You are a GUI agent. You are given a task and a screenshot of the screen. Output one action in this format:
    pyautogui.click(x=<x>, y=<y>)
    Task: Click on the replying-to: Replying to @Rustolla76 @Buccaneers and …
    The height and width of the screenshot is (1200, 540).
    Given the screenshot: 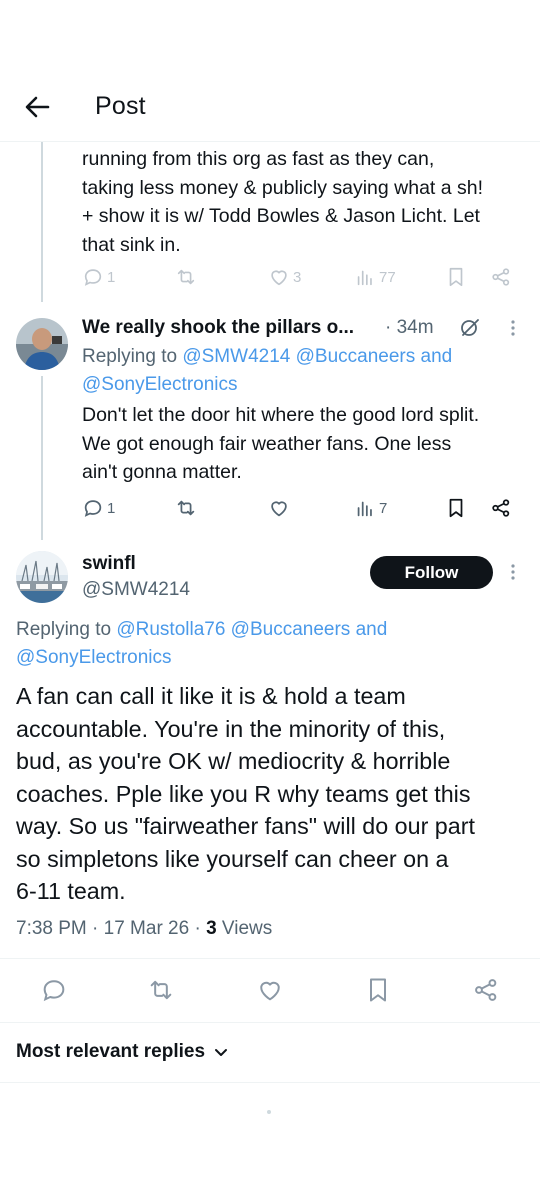 What is the action you would take?
    pyautogui.click(x=202, y=643)
    